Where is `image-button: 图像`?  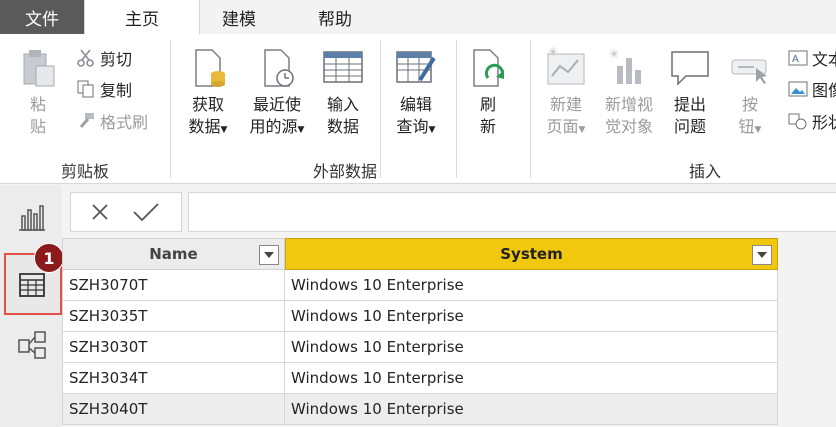 image-button: 图像 is located at coordinates (812, 89).